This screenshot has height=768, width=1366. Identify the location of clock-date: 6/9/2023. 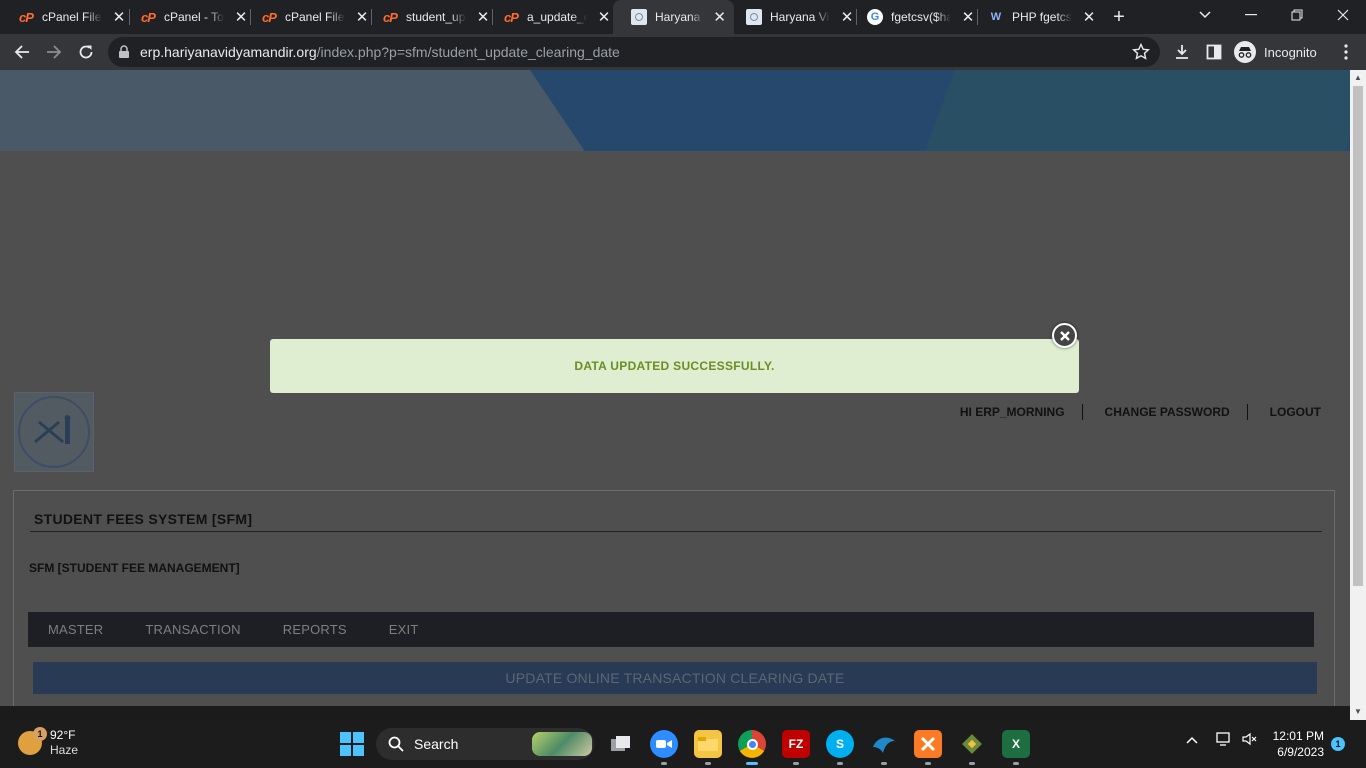
(1300, 752).